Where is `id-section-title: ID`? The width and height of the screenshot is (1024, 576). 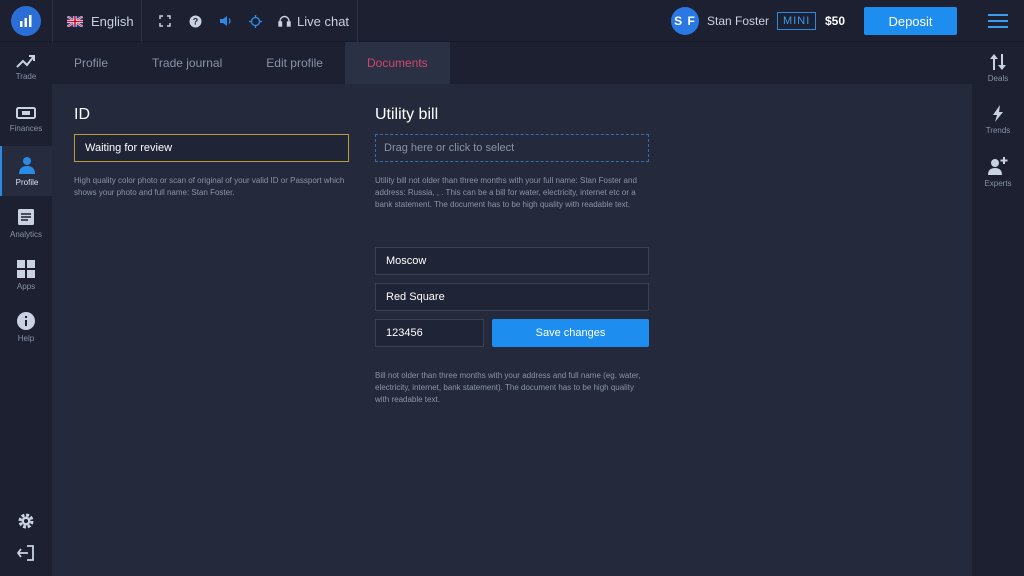 id-section-title: ID is located at coordinates (82, 114).